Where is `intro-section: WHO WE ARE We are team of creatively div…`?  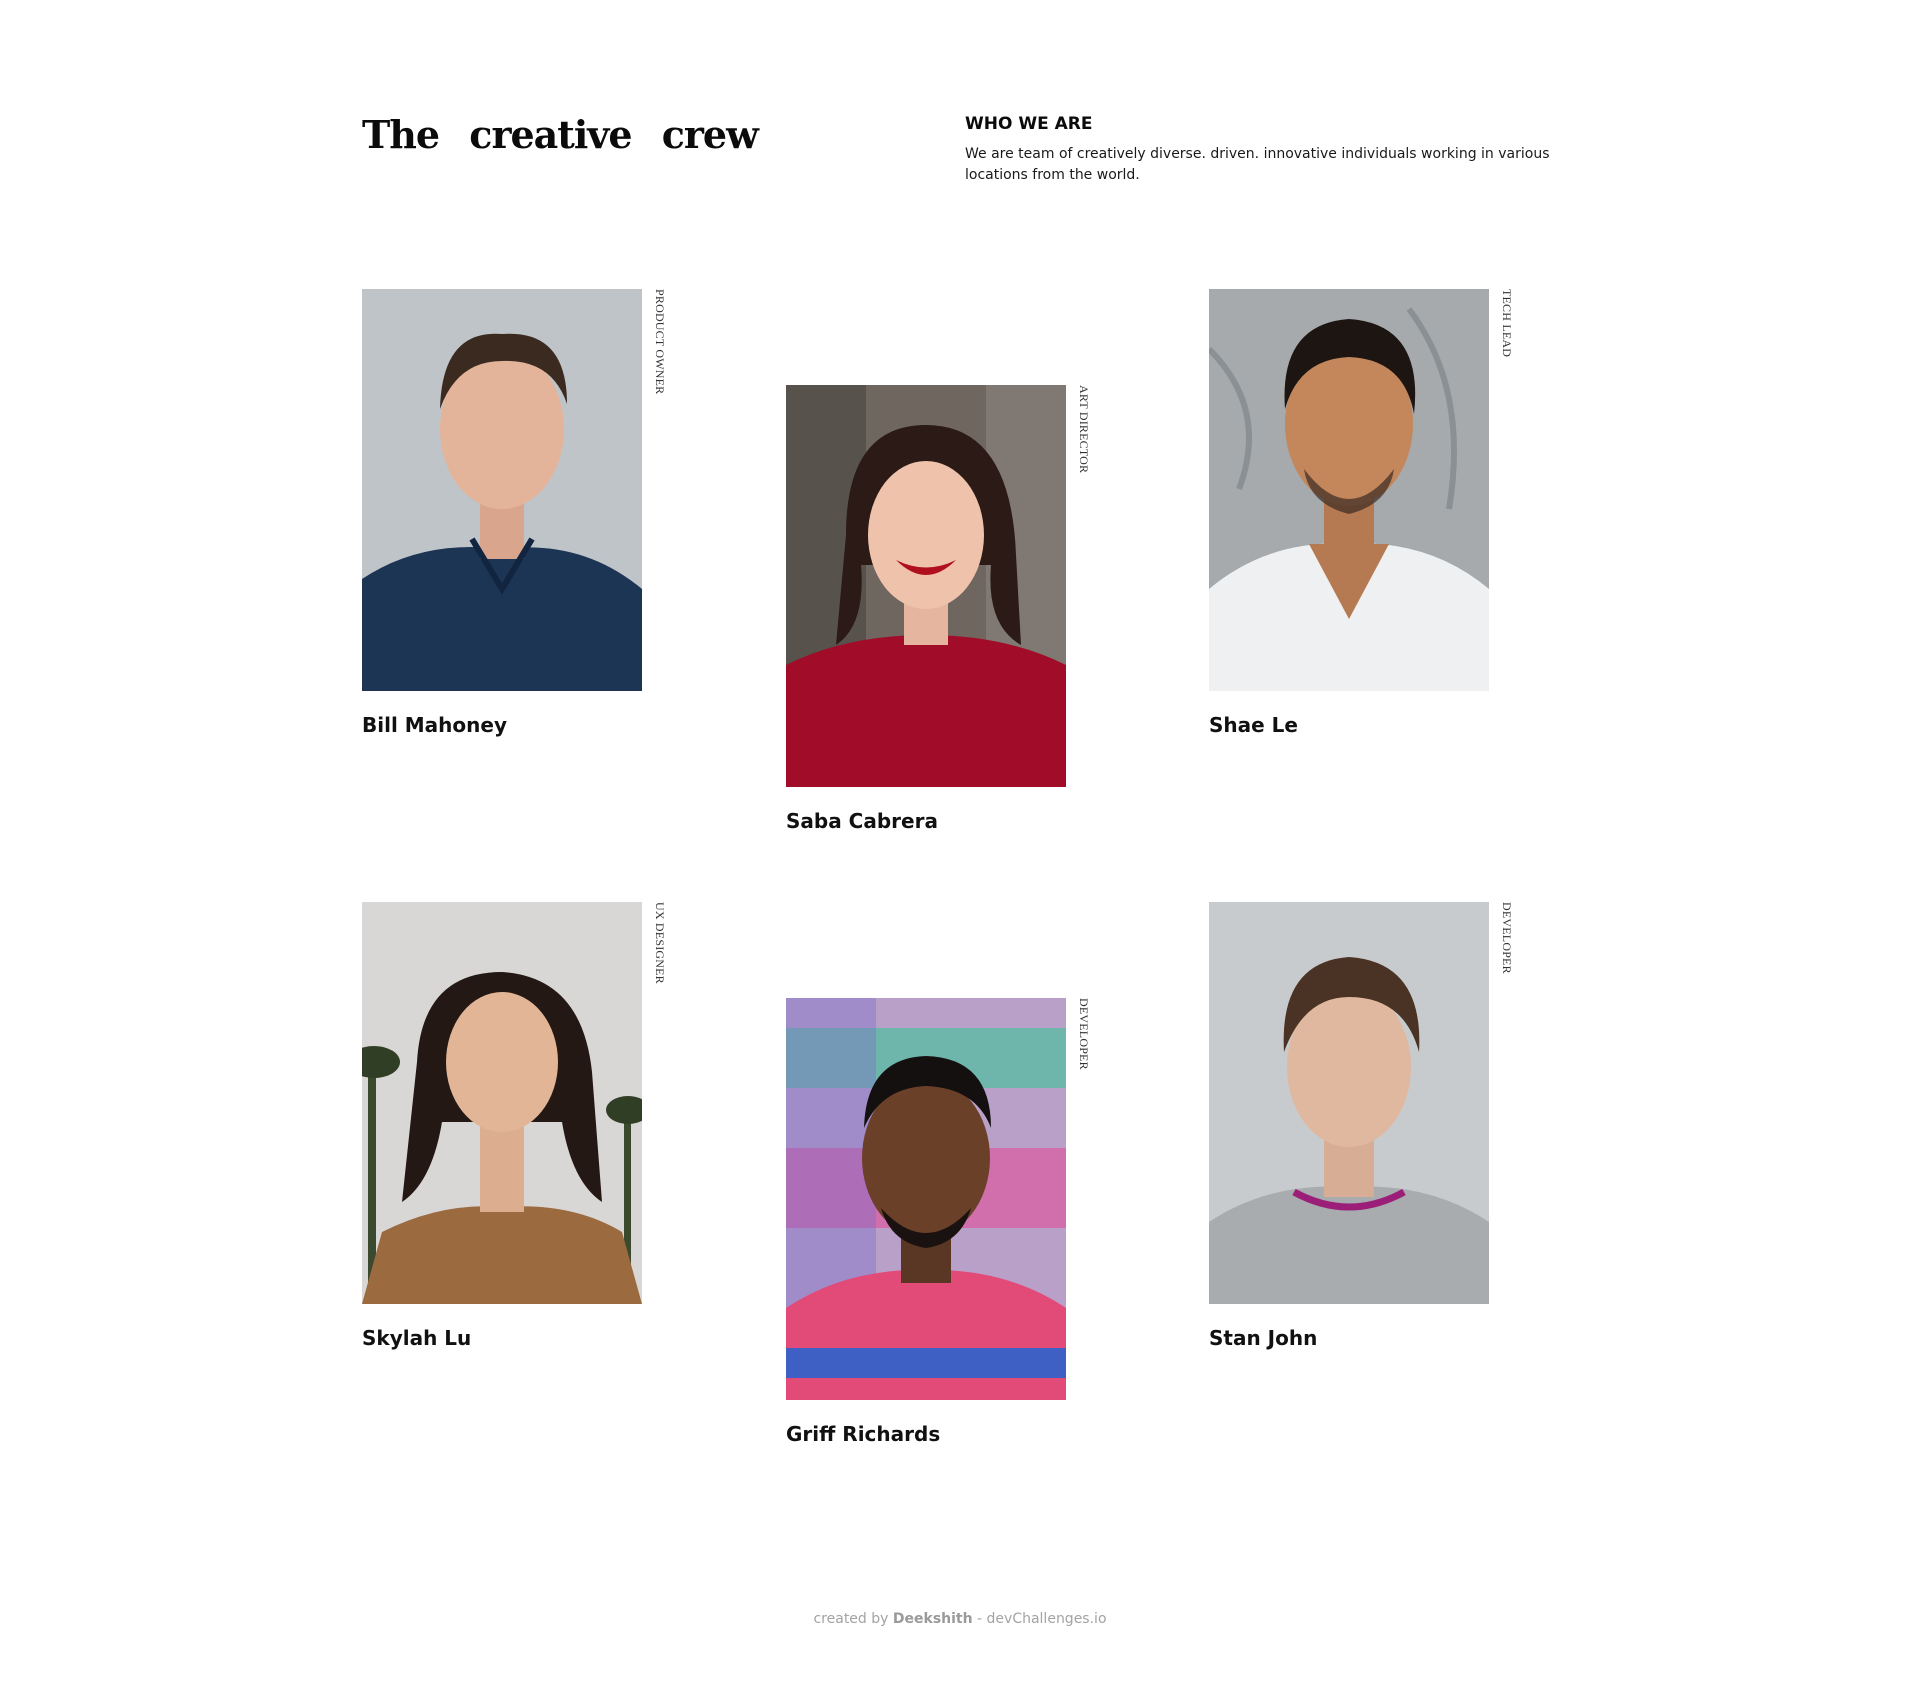
intro-section: WHO WE ARE We are team of creatively div… is located at coordinates (1265, 150).